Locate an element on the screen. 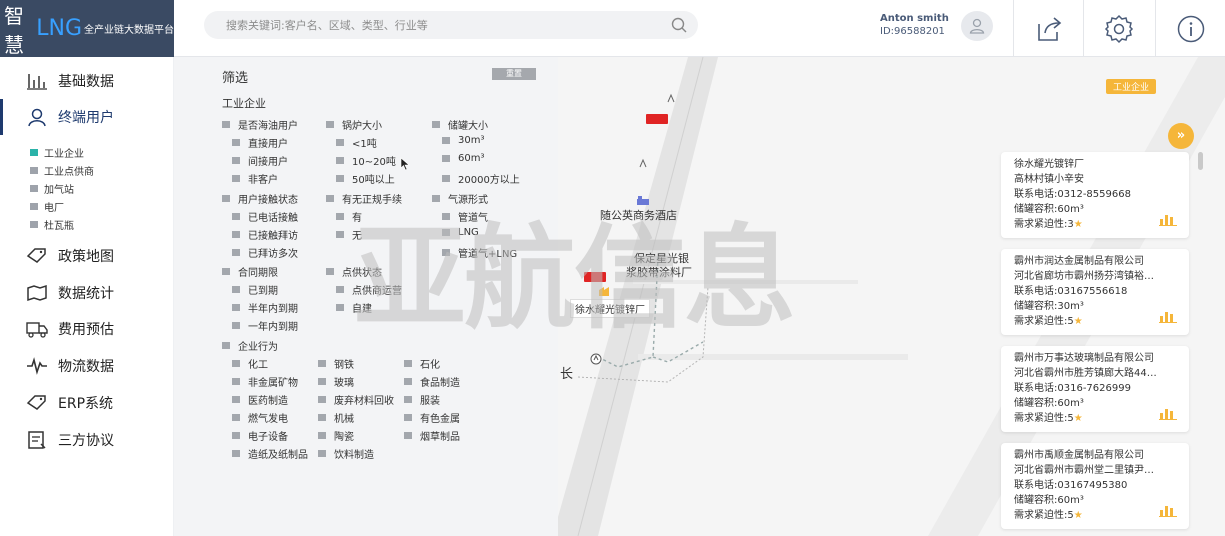  behavior-option: 石化 is located at coordinates (422, 363).